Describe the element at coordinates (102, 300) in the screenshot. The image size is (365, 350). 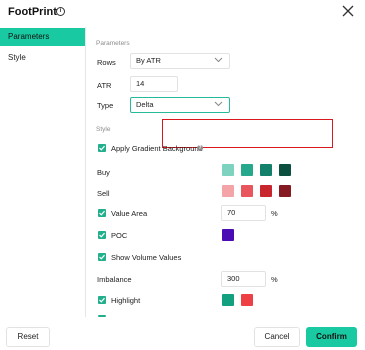
I see `highlight-checkbox` at that location.